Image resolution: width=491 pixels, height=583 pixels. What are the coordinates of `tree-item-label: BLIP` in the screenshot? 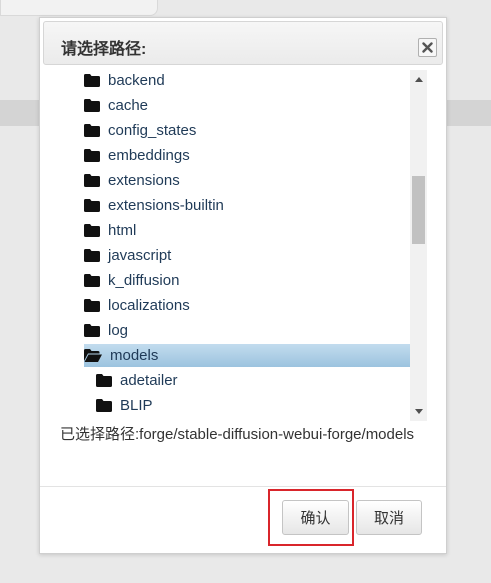 It's located at (136, 405).